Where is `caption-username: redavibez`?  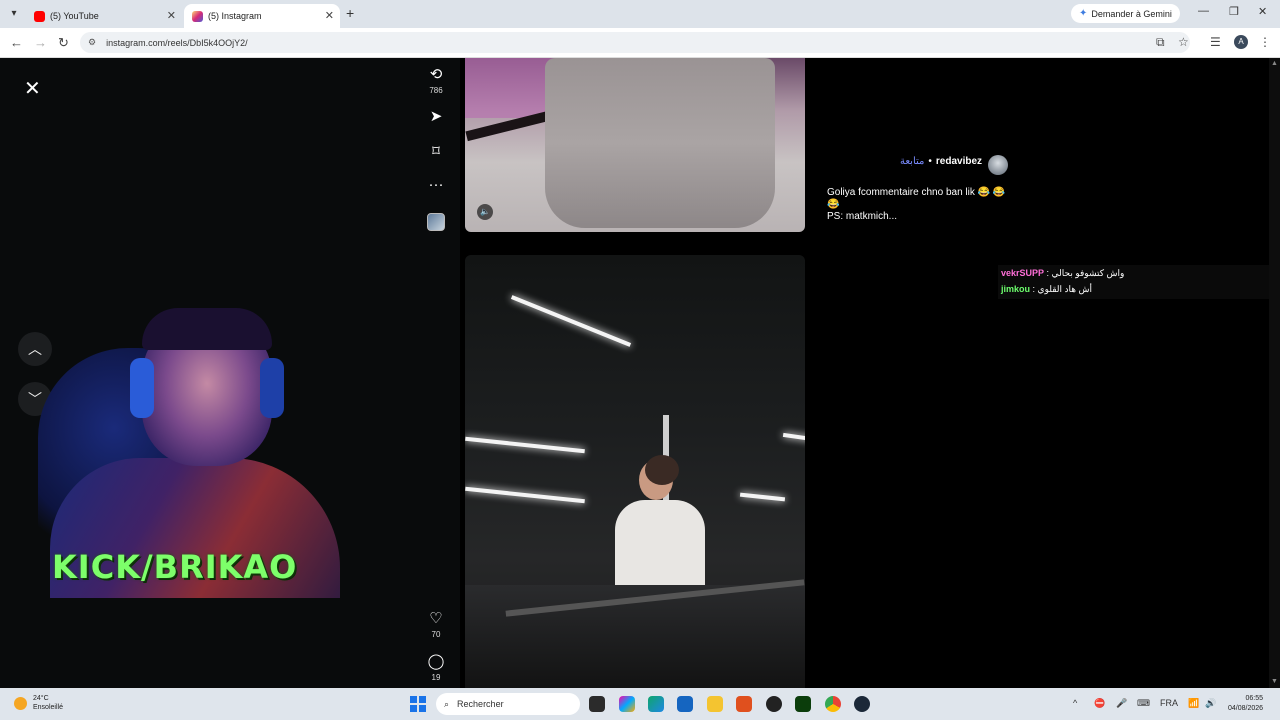 caption-username: redavibez is located at coordinates (959, 161).